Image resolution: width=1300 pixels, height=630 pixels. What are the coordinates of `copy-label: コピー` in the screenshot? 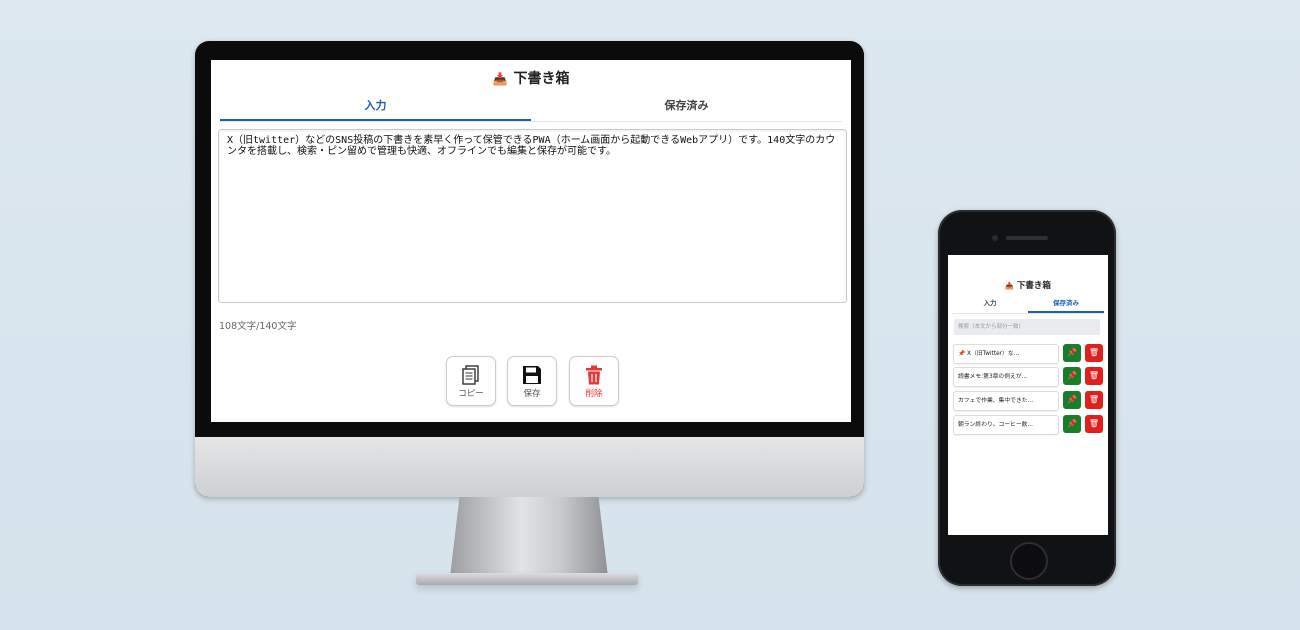 It's located at (471, 394).